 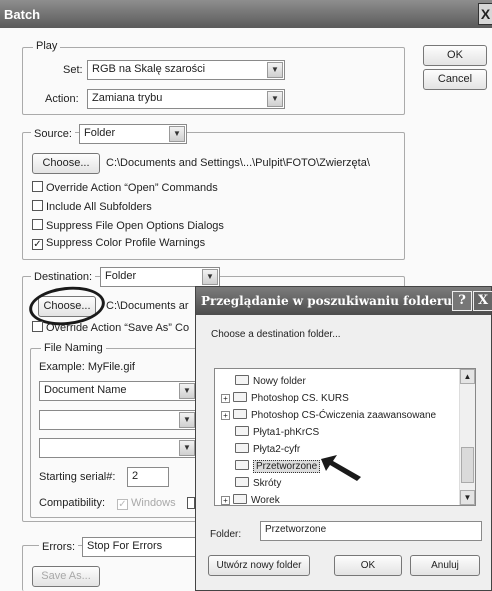 I want to click on source-select: Folder ▼, so click(x=133, y=134).